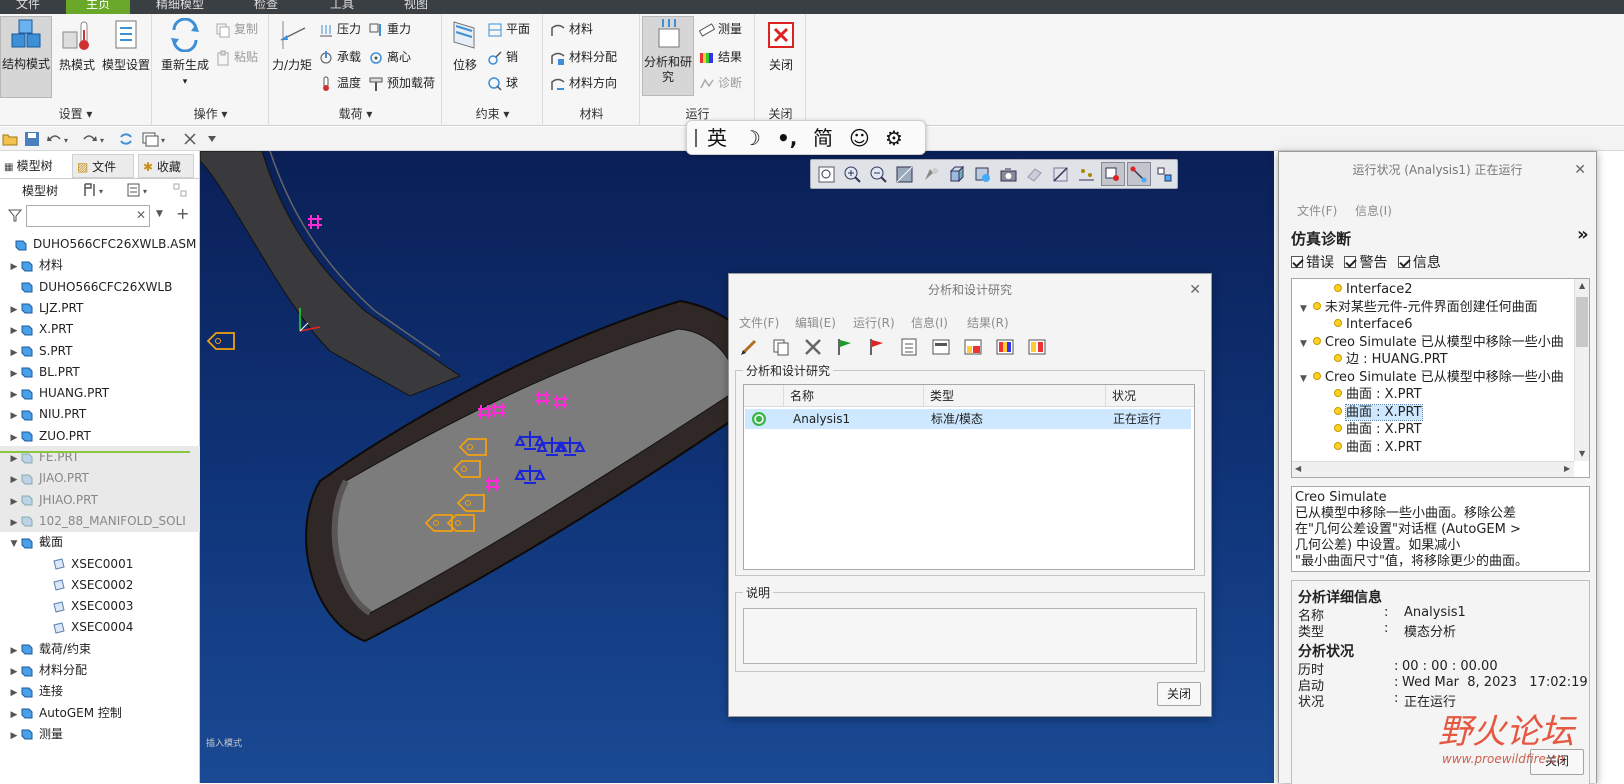 This screenshot has width=1624, height=784. I want to click on material-button: 材料, so click(571, 29).